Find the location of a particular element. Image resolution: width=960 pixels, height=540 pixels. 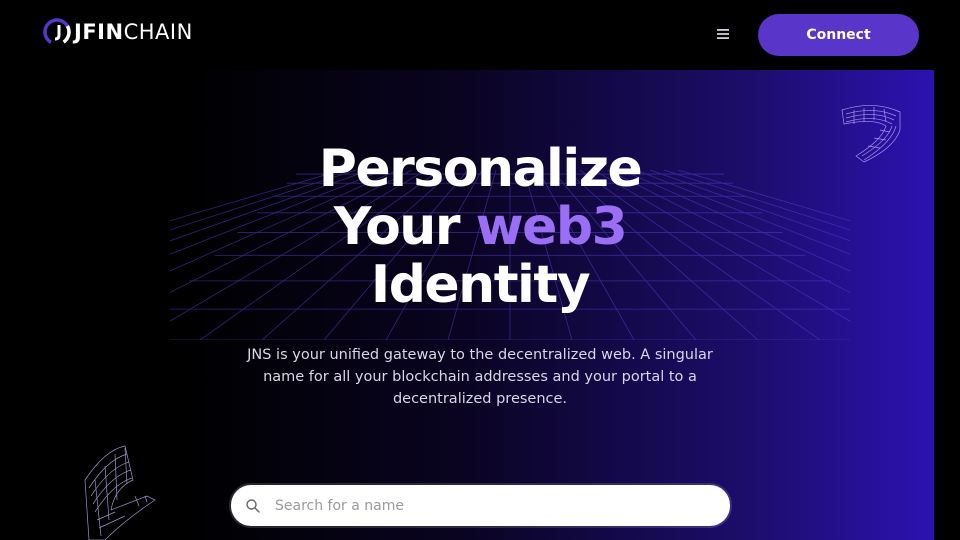

jfin-logo-mark-icon is located at coordinates (57, 32).